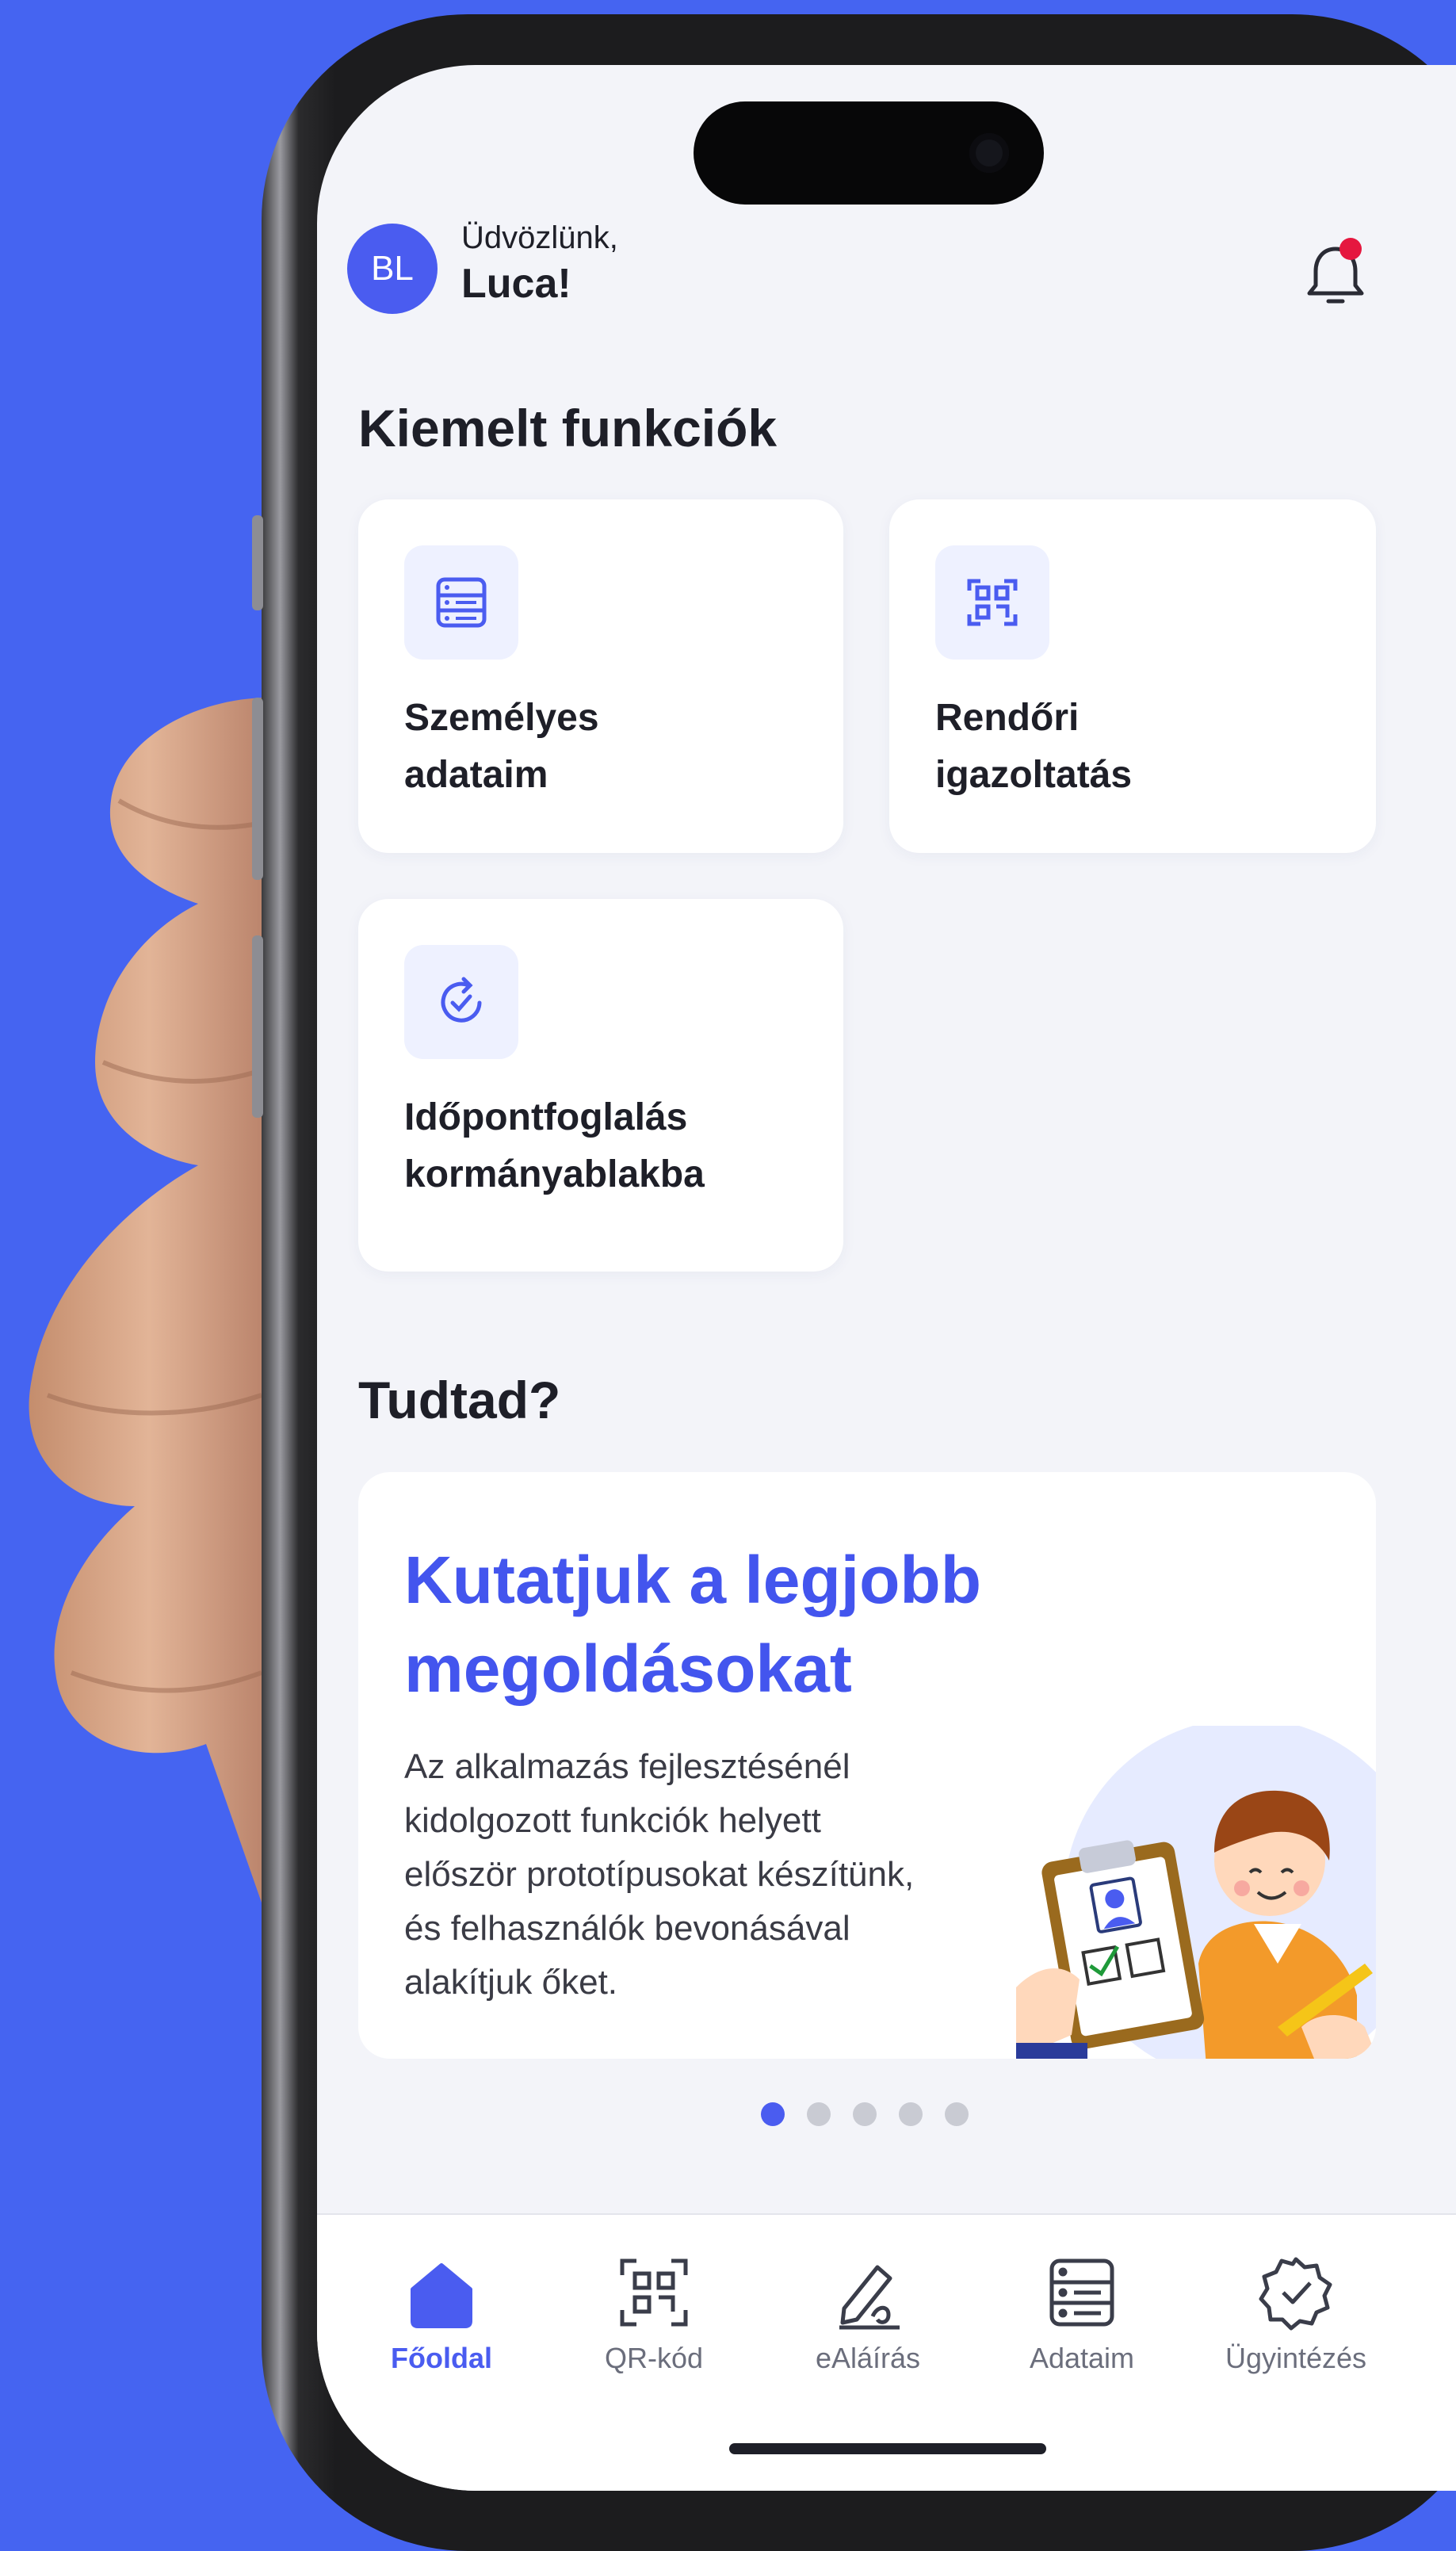 This screenshot has width=1456, height=2551. Describe the element at coordinates (654, 2358) in the screenshot. I see `tab-label: QR-kód` at that location.